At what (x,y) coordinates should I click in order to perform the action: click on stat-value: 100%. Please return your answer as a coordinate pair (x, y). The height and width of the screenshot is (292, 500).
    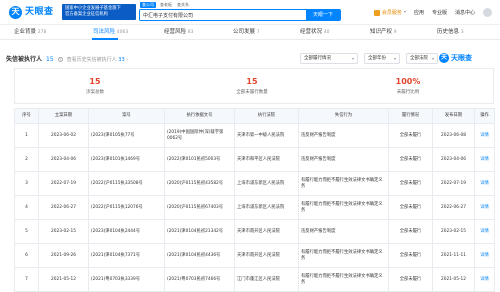
    Looking at the image, I should click on (408, 81).